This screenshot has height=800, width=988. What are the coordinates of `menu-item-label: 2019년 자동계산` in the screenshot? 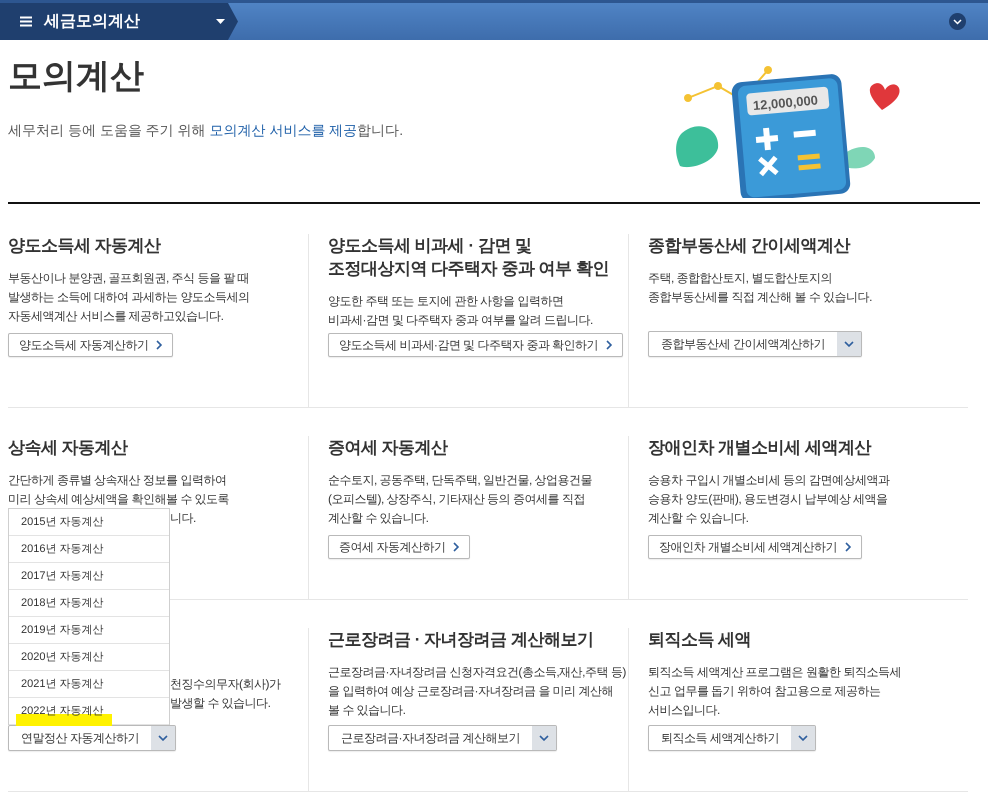 It's located at (62, 630).